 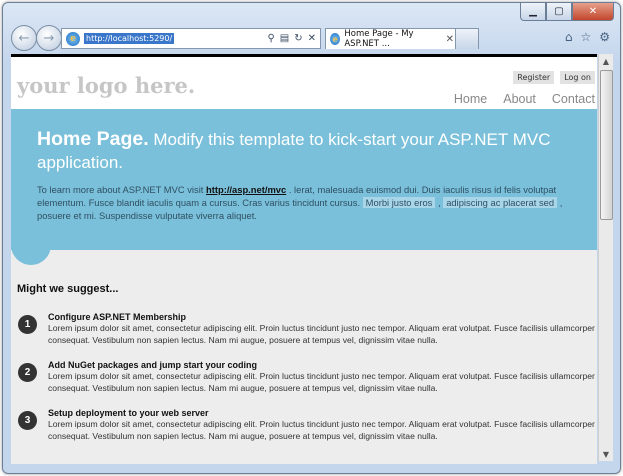 What do you see at coordinates (577, 77) in the screenshot?
I see `log-on-link: Log on` at bounding box center [577, 77].